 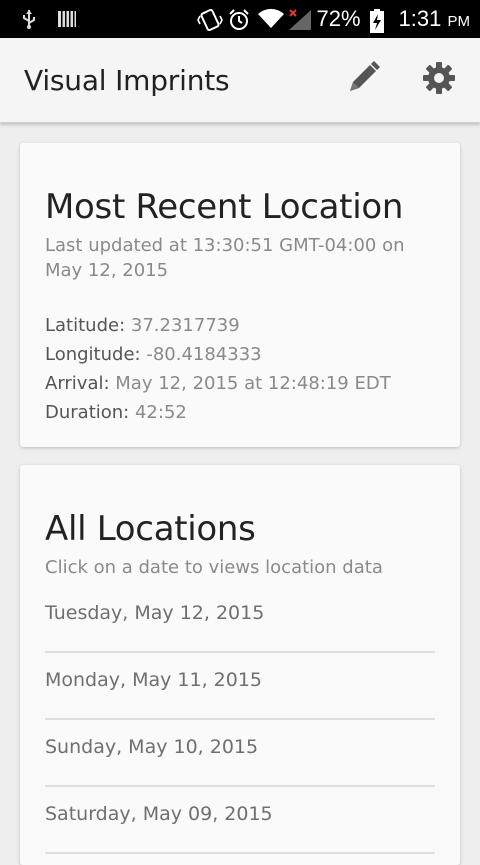 What do you see at coordinates (160, 412) in the screenshot?
I see `duration-value: 42:52` at bounding box center [160, 412].